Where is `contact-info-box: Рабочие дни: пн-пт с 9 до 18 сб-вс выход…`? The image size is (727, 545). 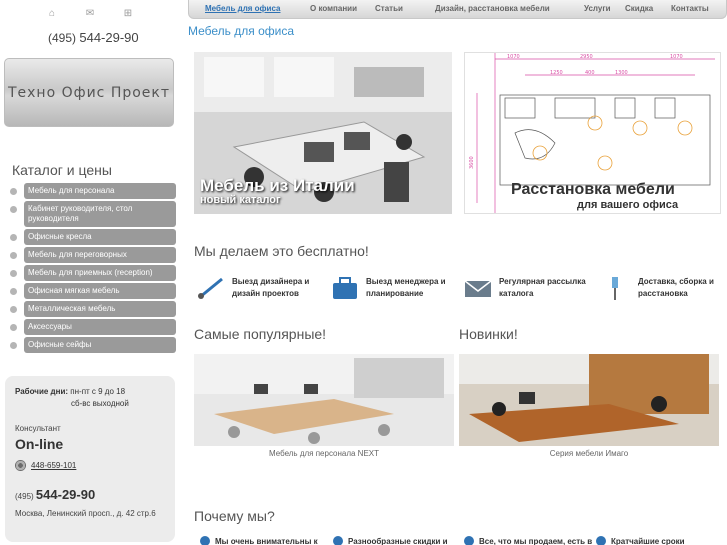 contact-info-box: Рабочие дни: пн-пт с 9 до 18 сб-вс выход… is located at coordinates (90, 459).